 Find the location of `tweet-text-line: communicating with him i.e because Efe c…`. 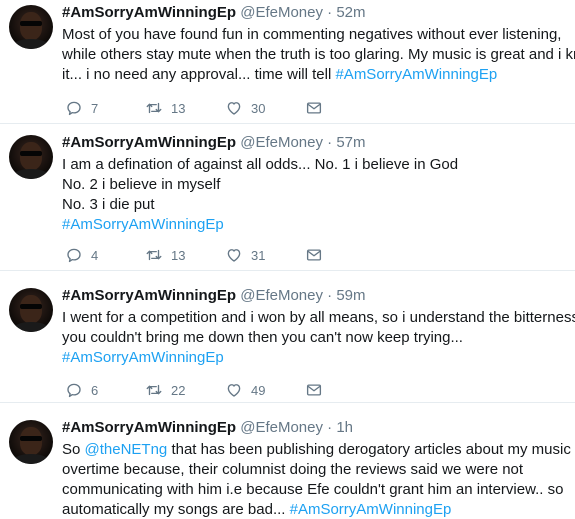

tweet-text-line: communicating with him i.e because Efe c… is located at coordinates (313, 489).